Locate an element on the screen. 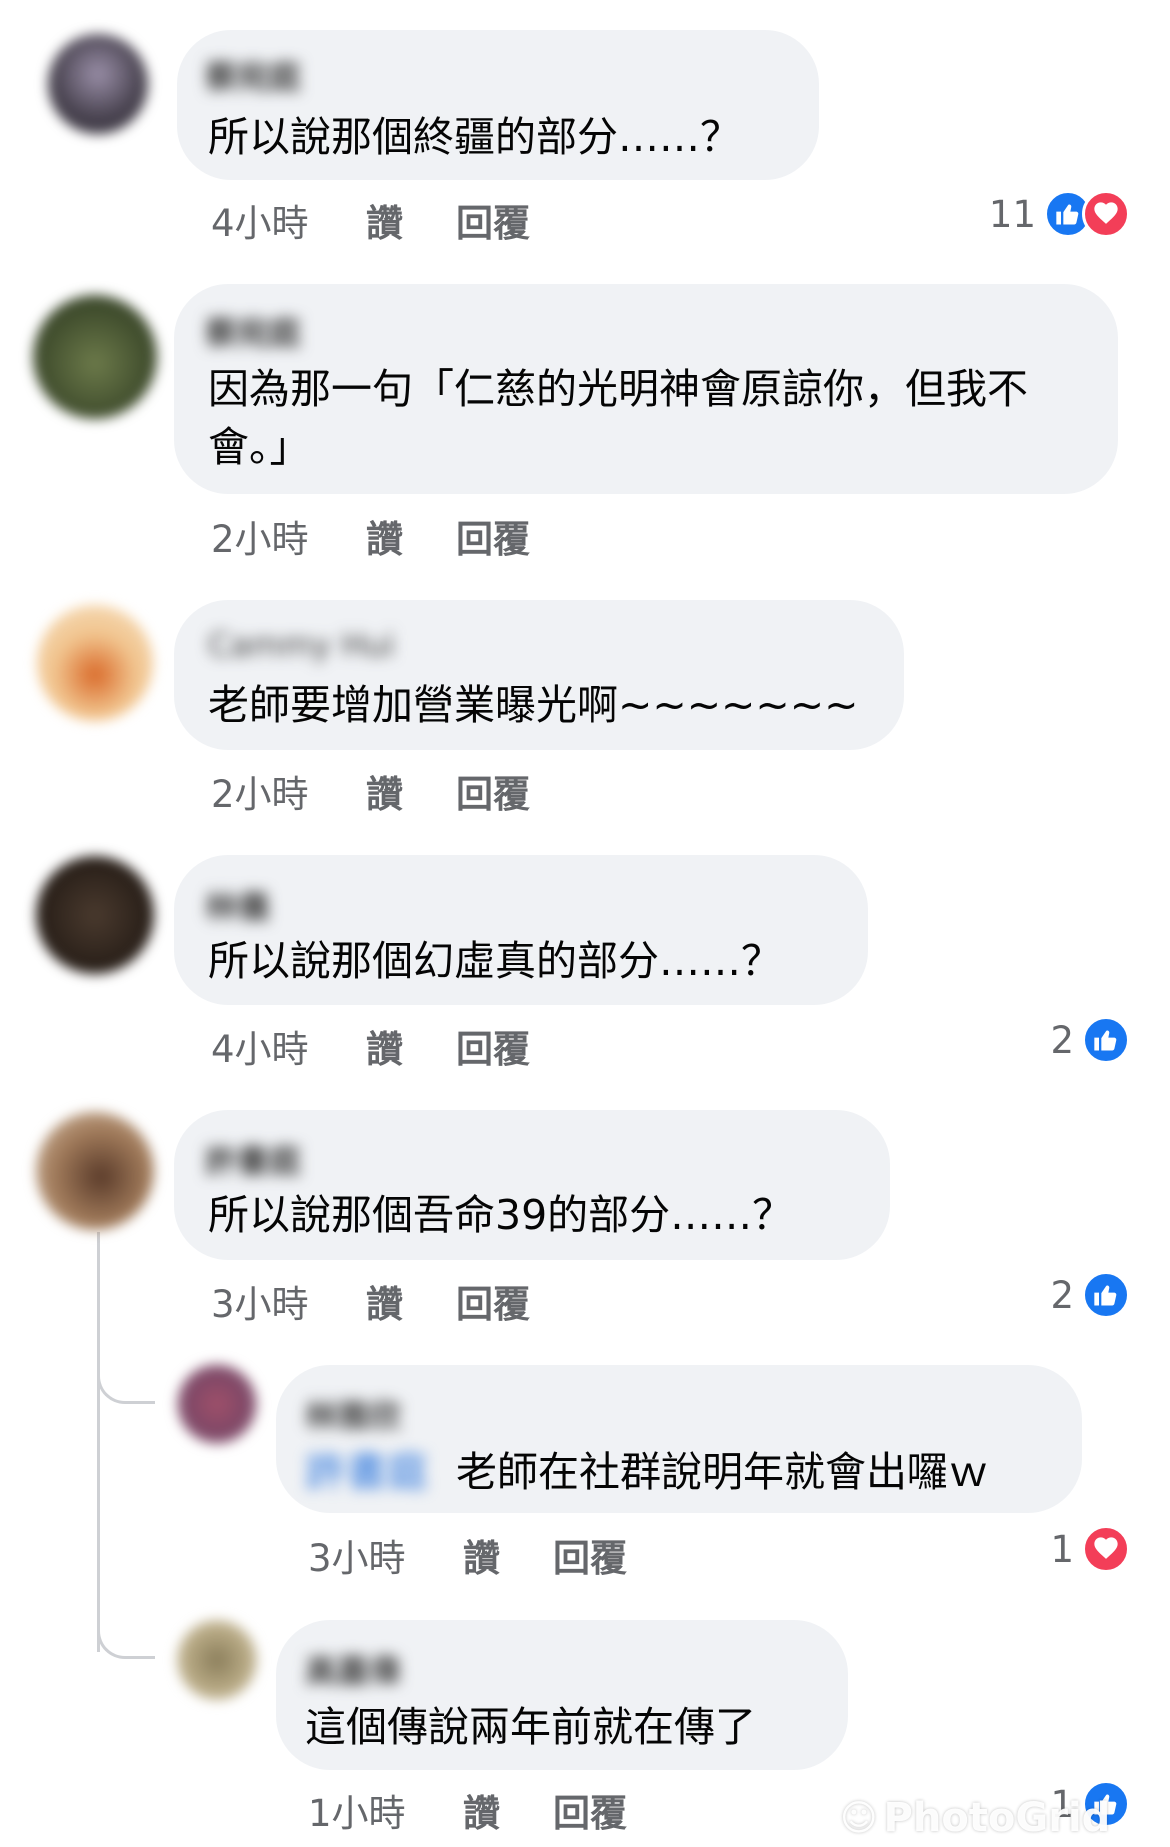  comment-meta: 1小時 讚 回覆 is located at coordinates (467, 1810).